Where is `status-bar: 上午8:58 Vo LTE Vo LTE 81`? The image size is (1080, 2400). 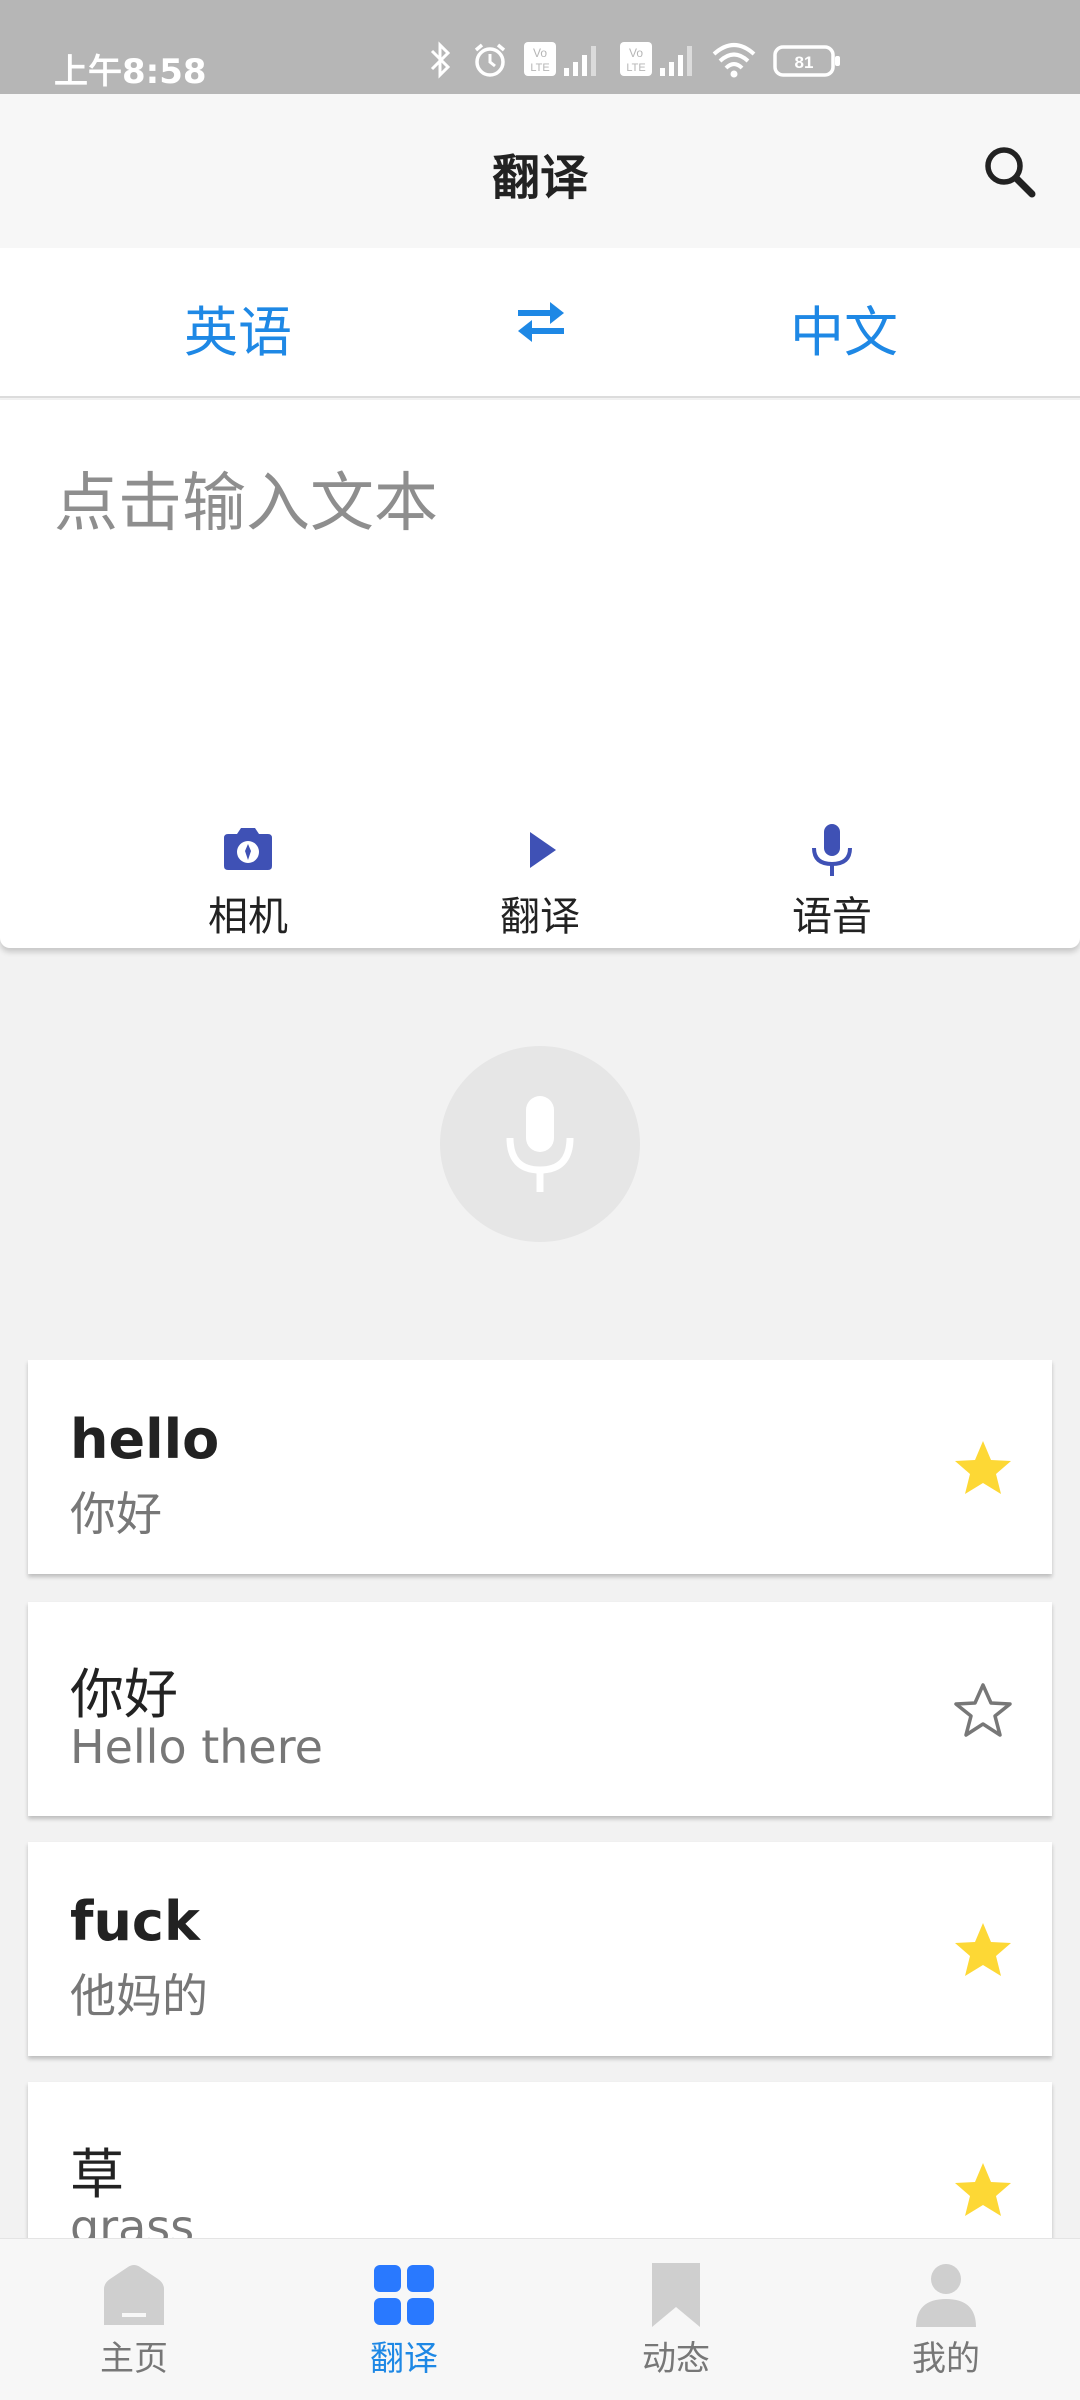 status-bar: 上午8:58 Vo LTE Vo LTE 81 is located at coordinates (540, 47).